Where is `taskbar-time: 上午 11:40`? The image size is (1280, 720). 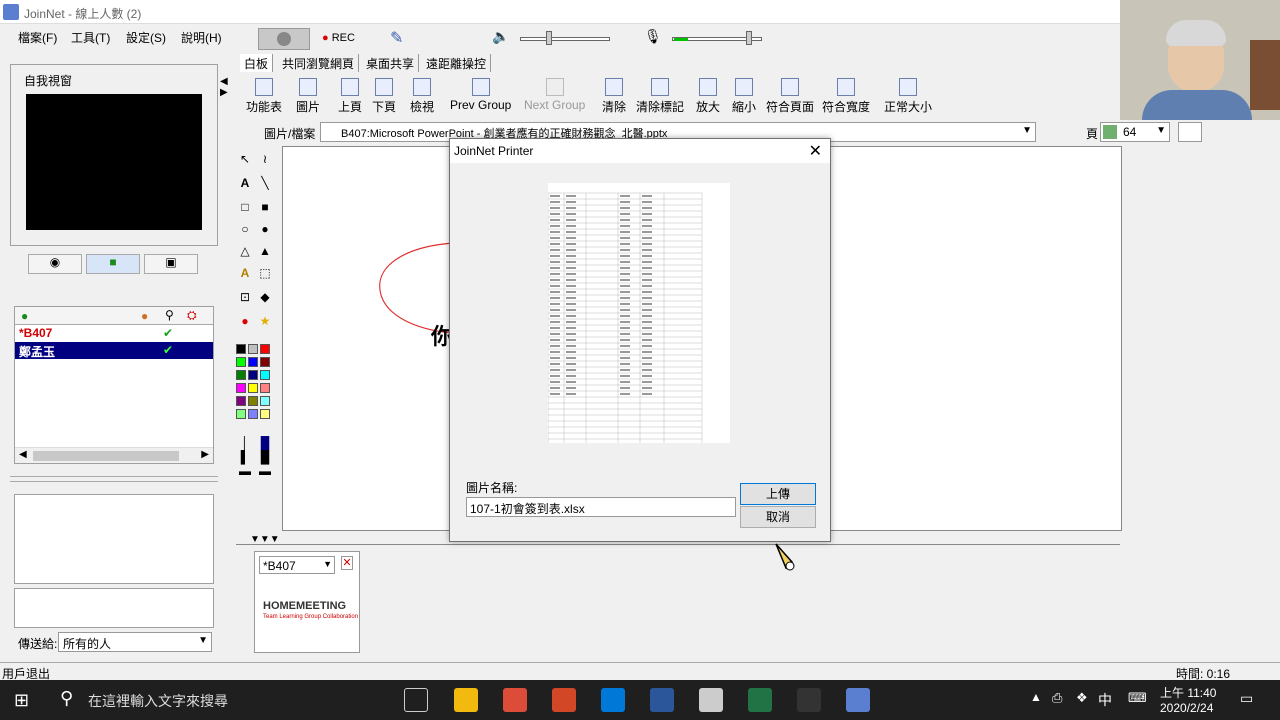
taskbar-time: 上午 11:40 is located at coordinates (1188, 692).